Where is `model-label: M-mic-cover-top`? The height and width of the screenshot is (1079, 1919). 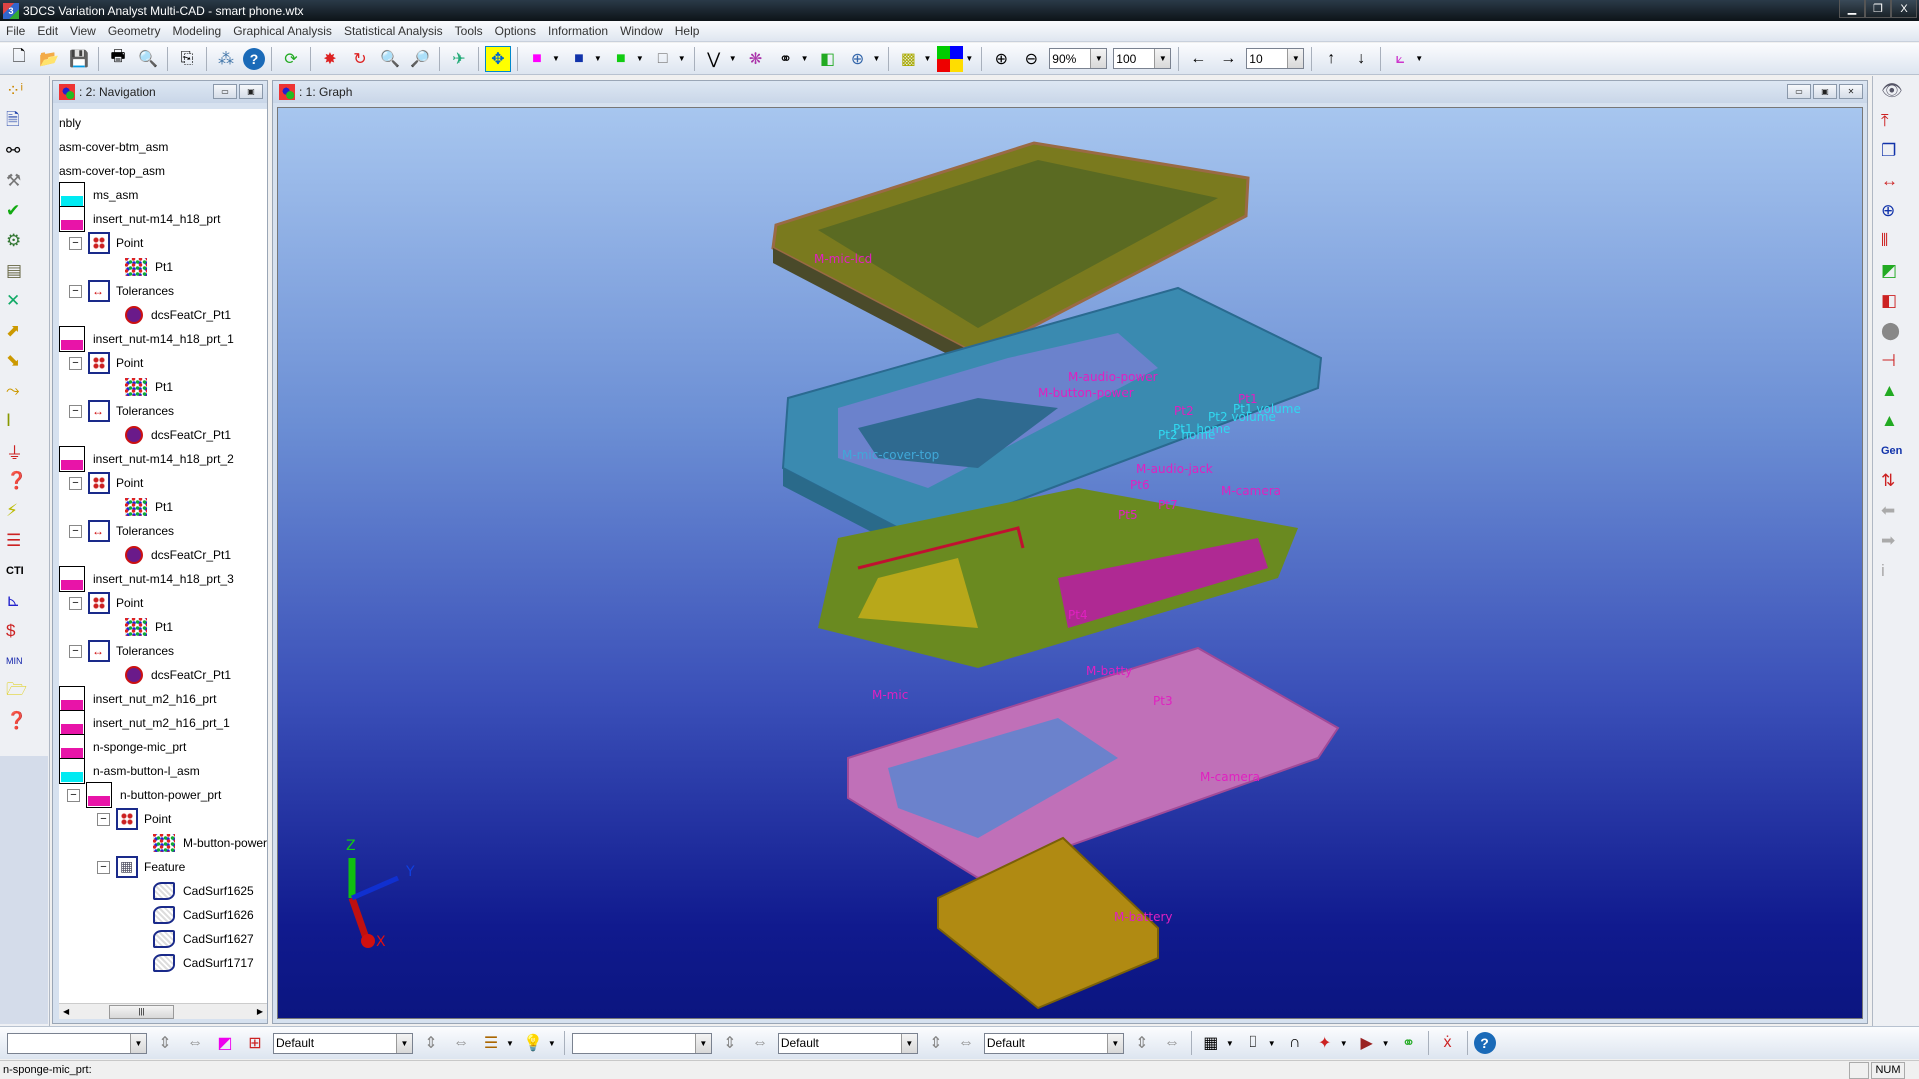 model-label: M-mic-cover-top is located at coordinates (890, 455).